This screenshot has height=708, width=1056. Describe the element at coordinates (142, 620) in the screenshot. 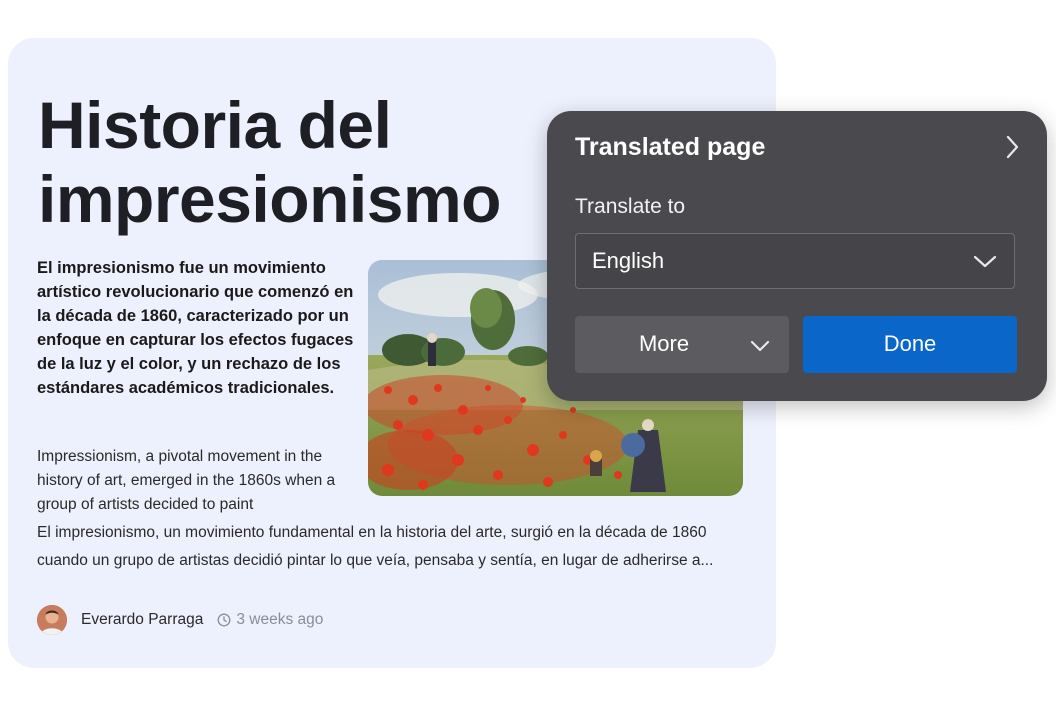

I see `author-name: Everardo Parraga` at that location.